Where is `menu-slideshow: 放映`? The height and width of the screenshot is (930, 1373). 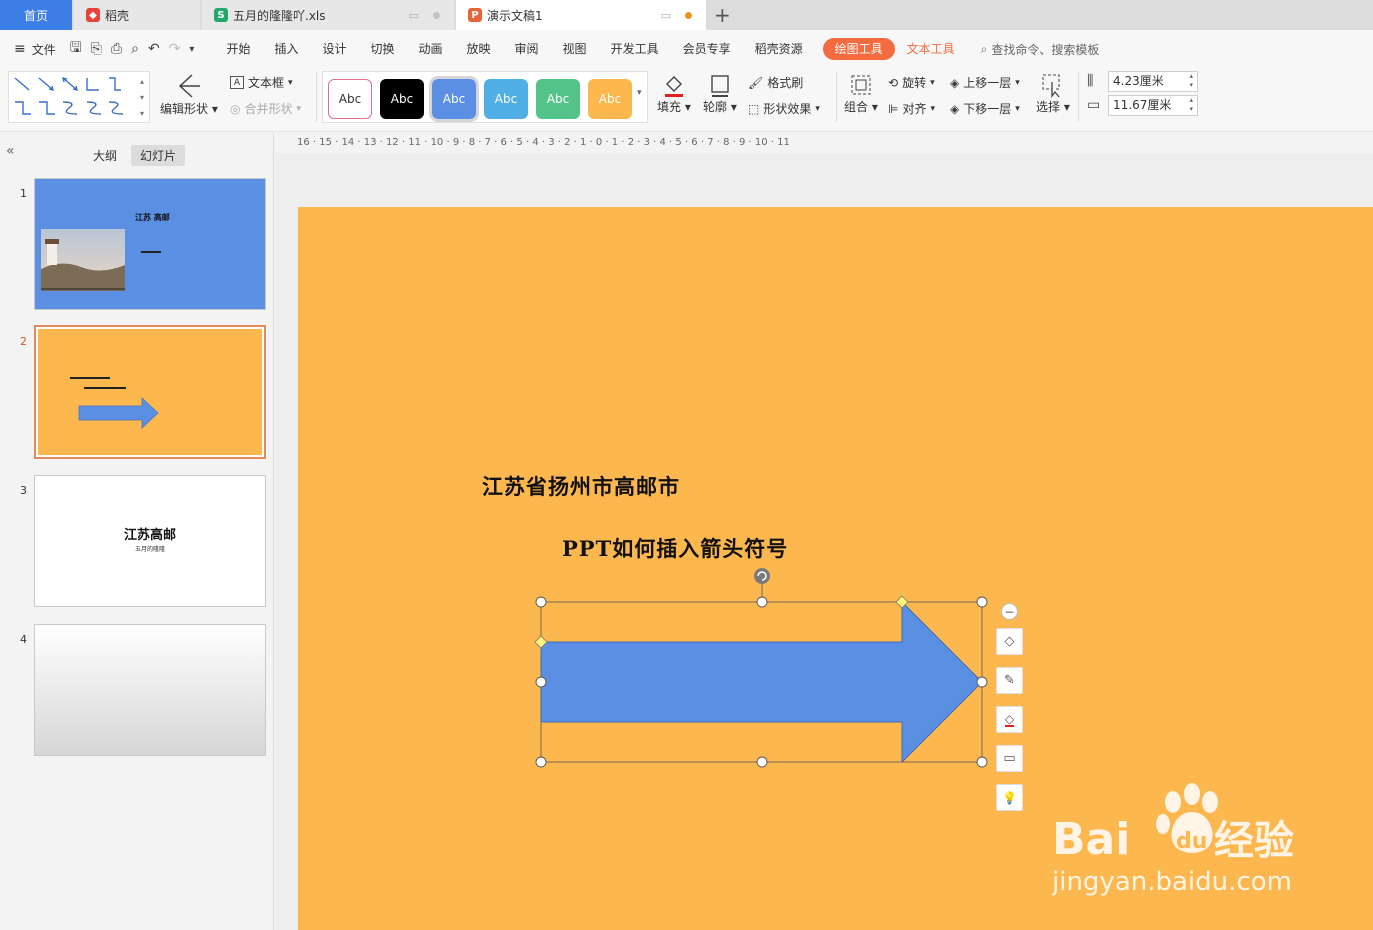
menu-slideshow: 放映 is located at coordinates (479, 49).